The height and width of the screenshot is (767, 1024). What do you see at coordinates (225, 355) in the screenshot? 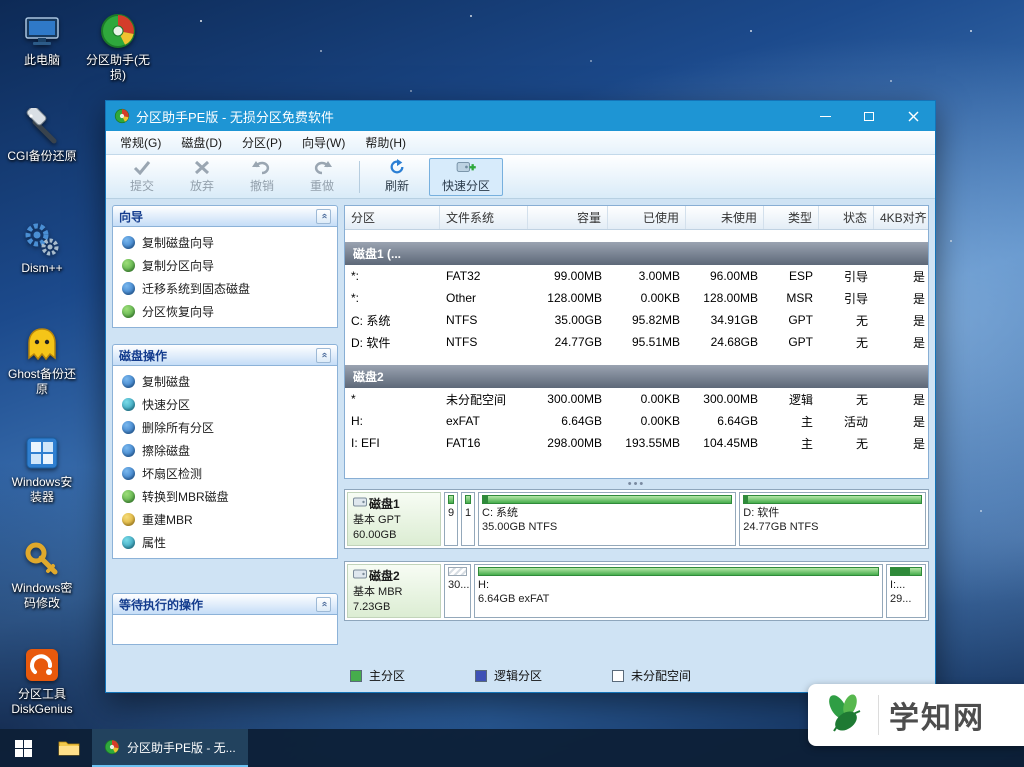
I see `sidebar-section-diskops-header: 磁盘操作 «` at bounding box center [225, 355].